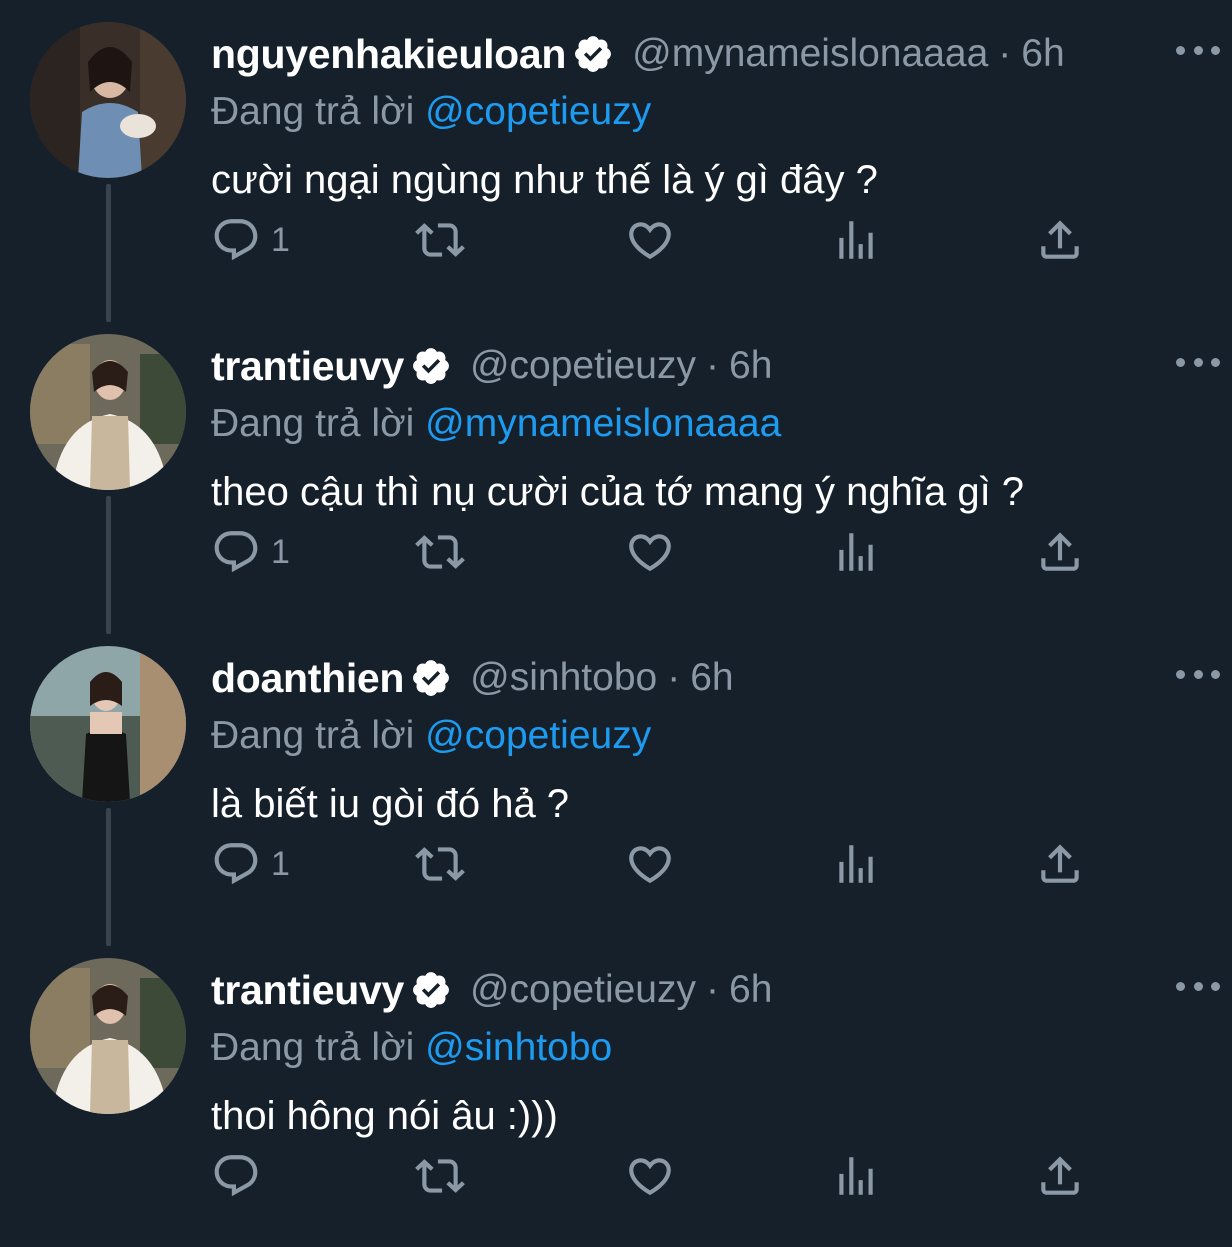  I want to click on tweet-actions, so click(651, 1176).